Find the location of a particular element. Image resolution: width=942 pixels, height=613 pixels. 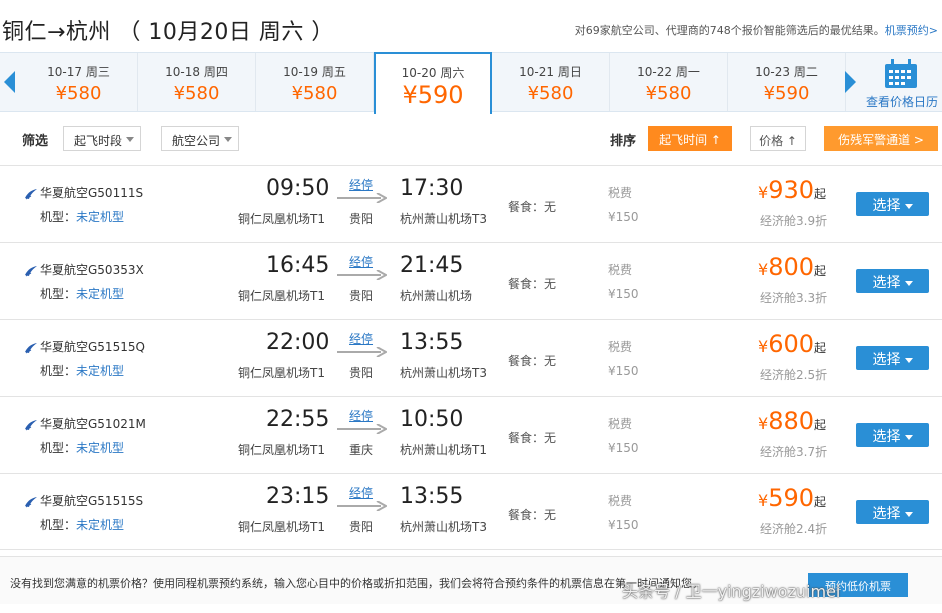

airline-dropdown: 航空公司 is located at coordinates (200, 138).